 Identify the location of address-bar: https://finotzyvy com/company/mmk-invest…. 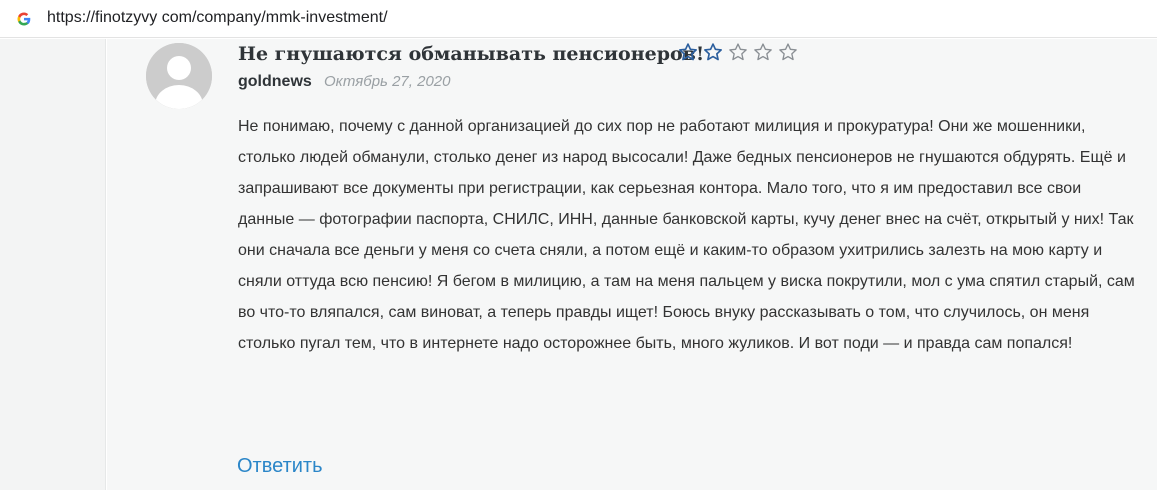
(578, 19).